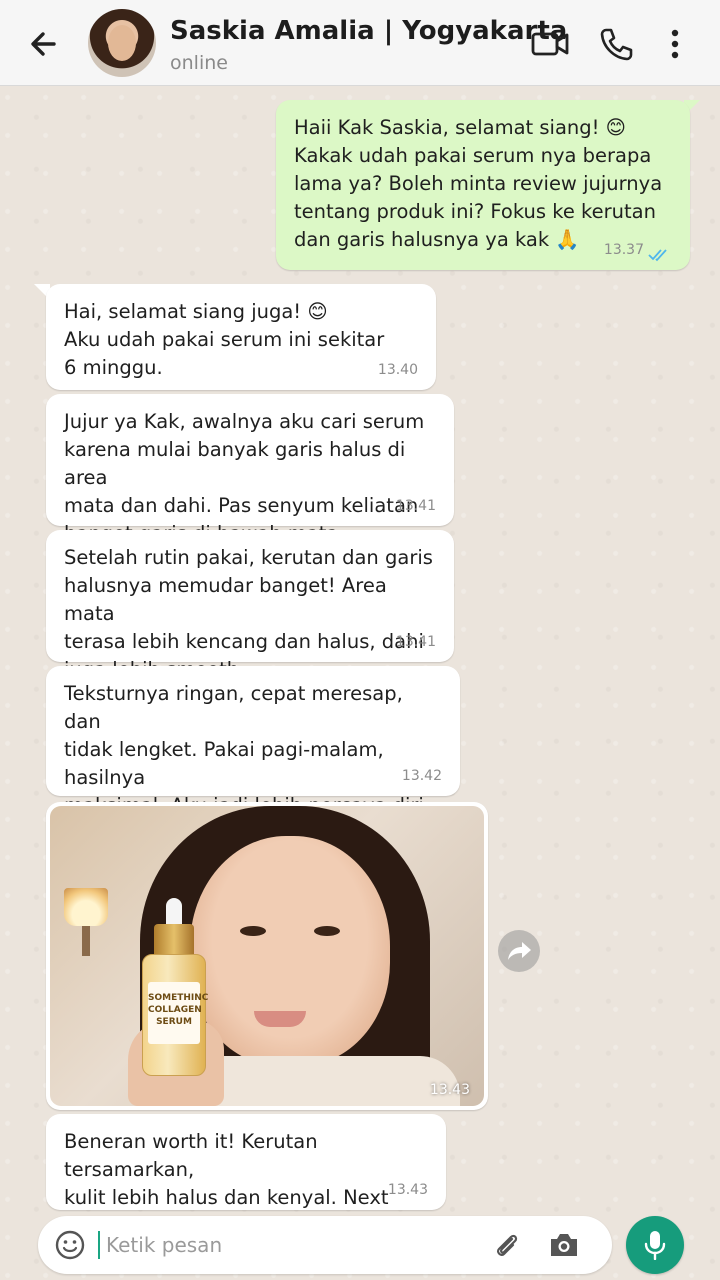  I want to click on mic-button, so click(655, 1245).